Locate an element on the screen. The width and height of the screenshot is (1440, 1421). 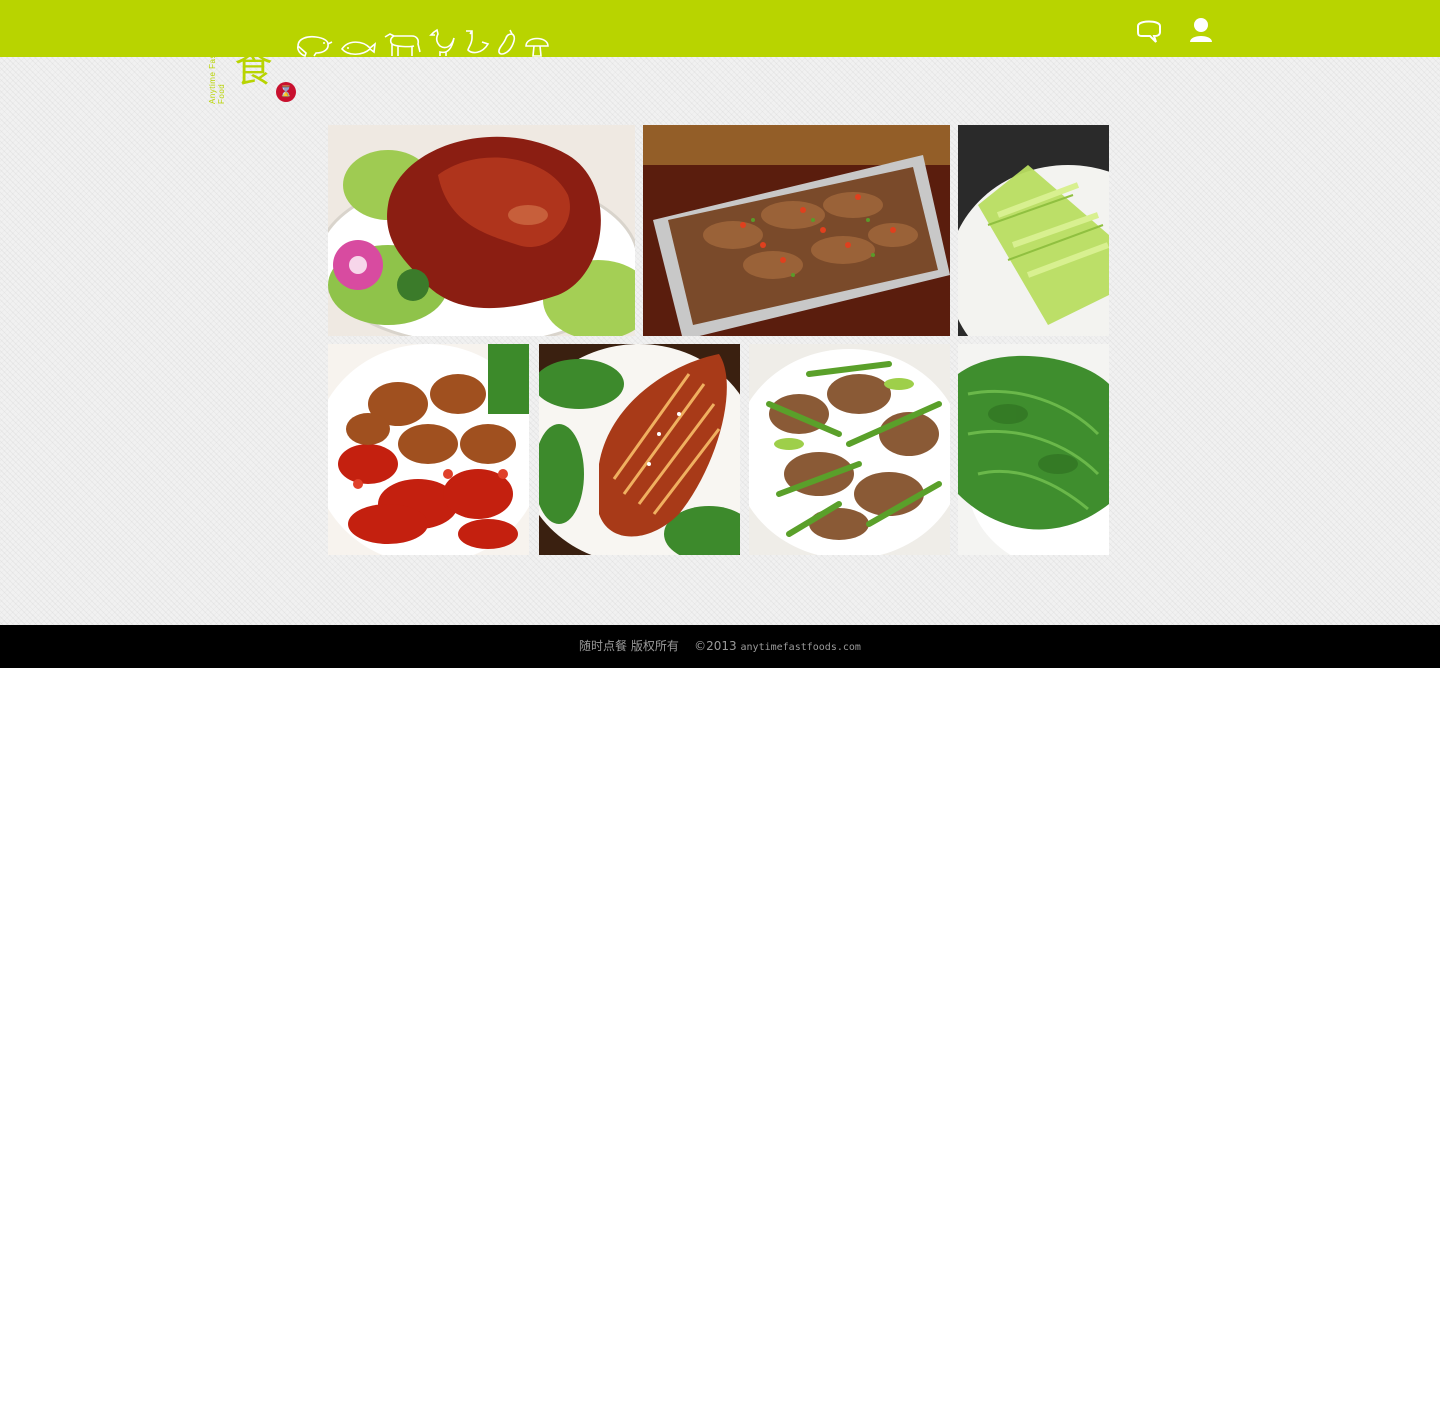
cow-icon is located at coordinates (402, 43).